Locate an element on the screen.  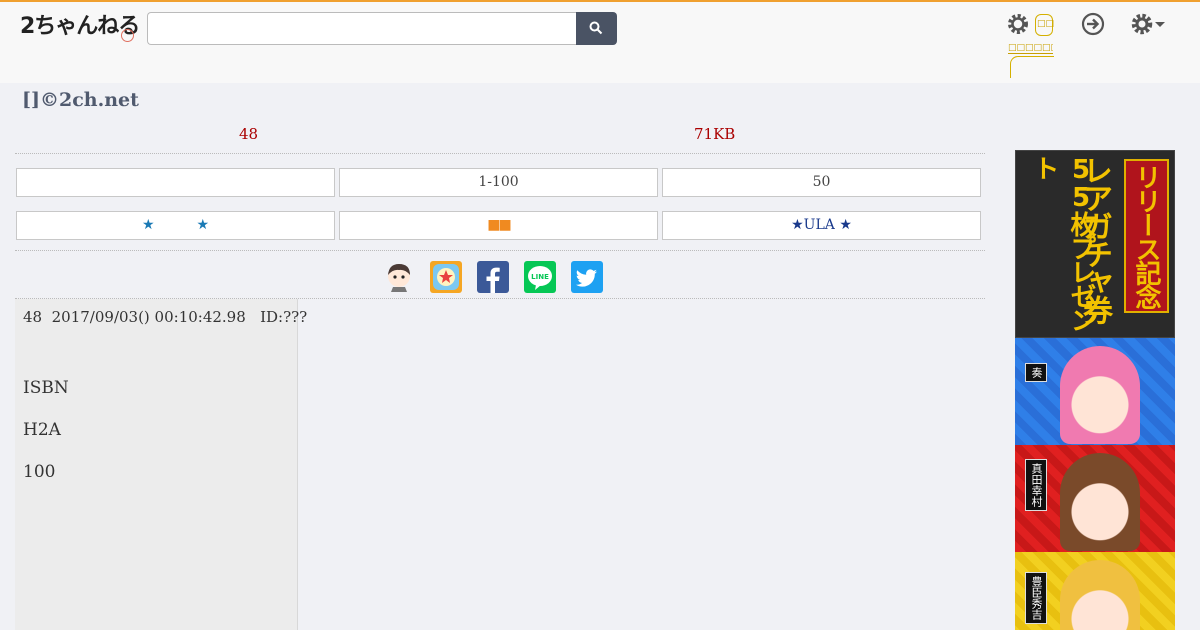
post-count: 48 is located at coordinates (249, 134).